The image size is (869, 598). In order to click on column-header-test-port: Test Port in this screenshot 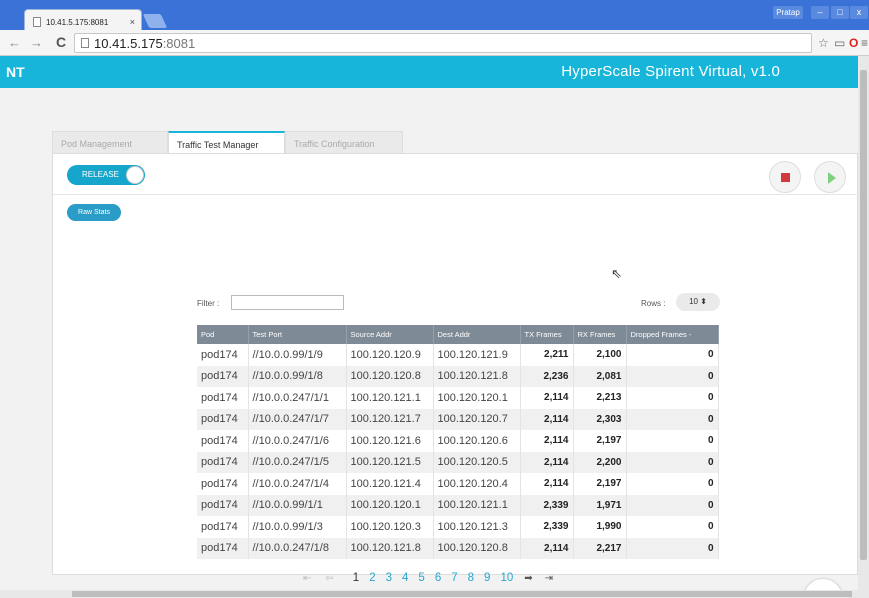, I will do `click(297, 334)`.